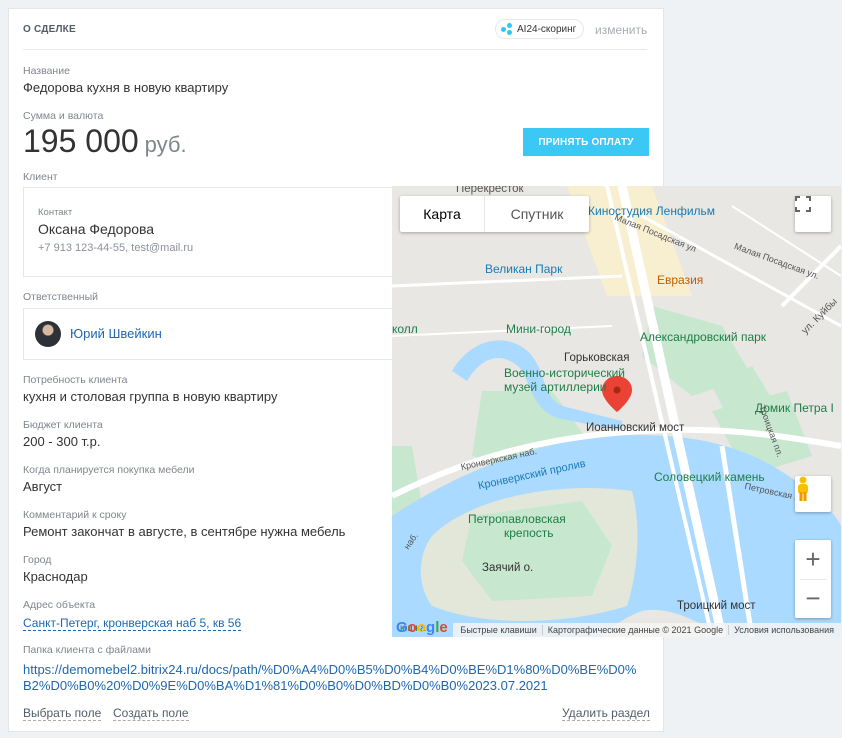 The image size is (842, 738). I want to click on accept-payment-button: ПРИНЯТЬ ОПЛАТУ, so click(586, 142).